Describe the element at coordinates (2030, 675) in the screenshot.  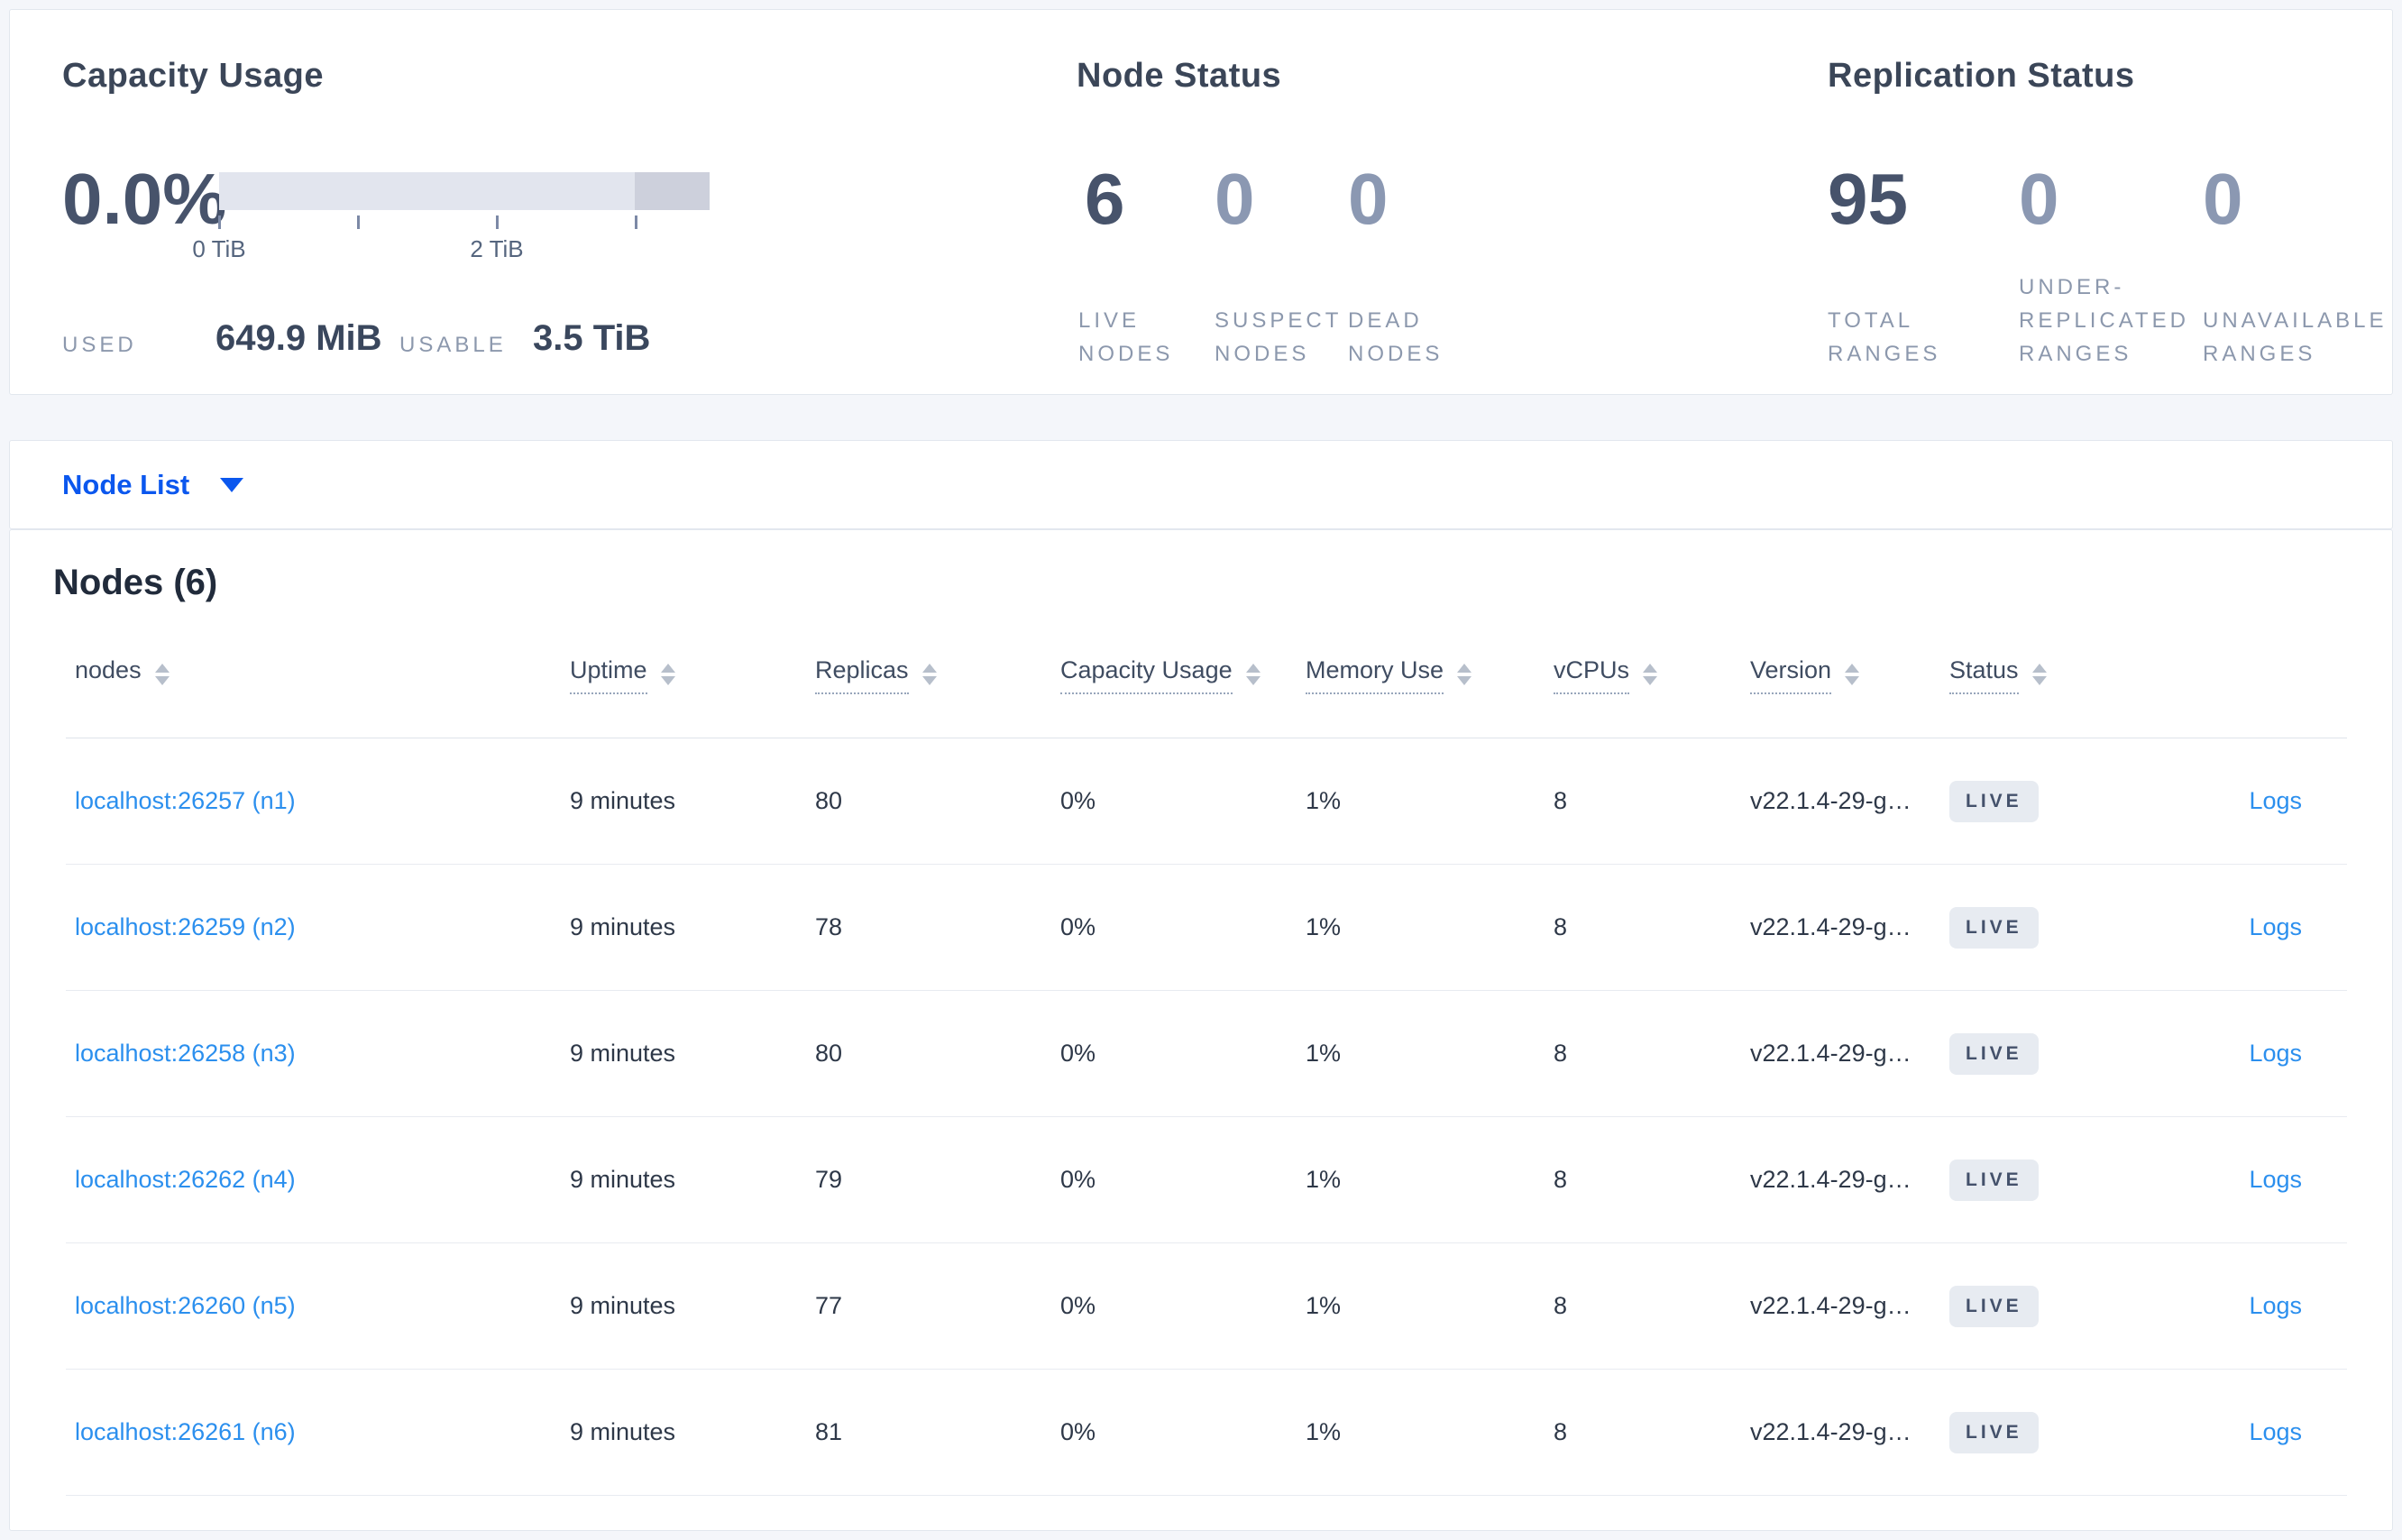
I see `column-header-status: Status` at that location.